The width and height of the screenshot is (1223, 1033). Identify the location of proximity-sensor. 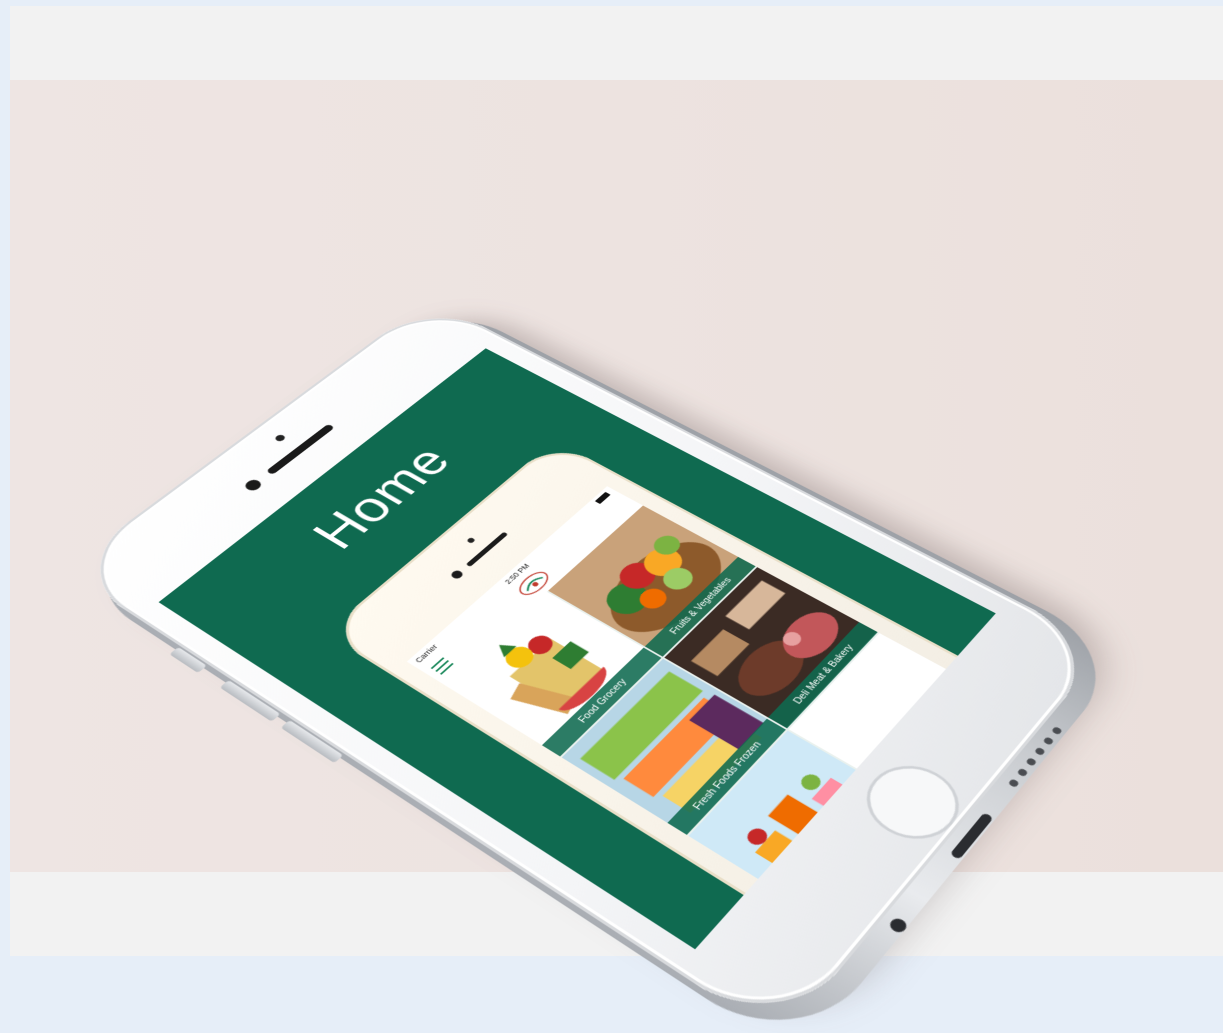
(280, 438).